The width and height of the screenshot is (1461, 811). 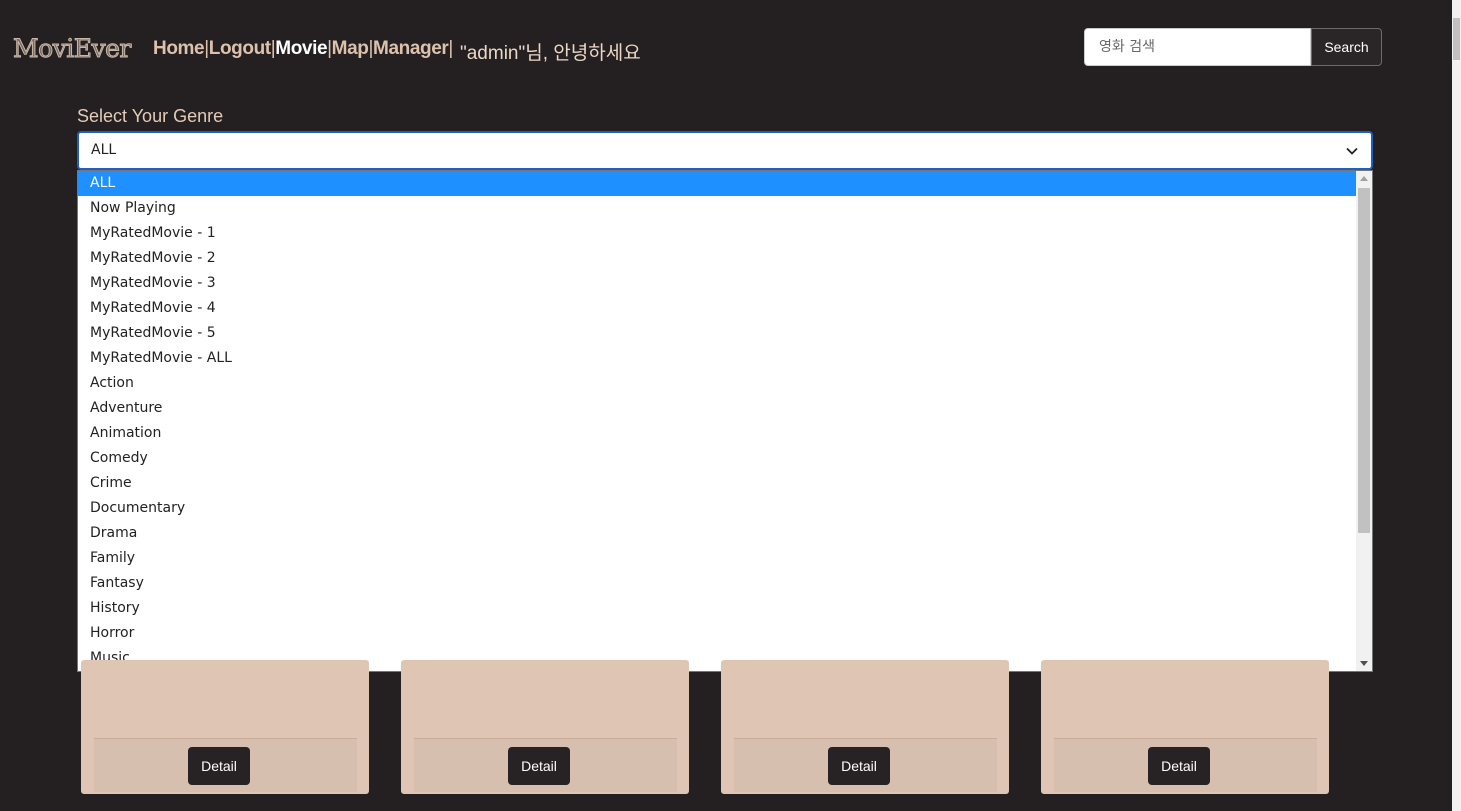 I want to click on genre-option: Family, so click(x=717, y=558).